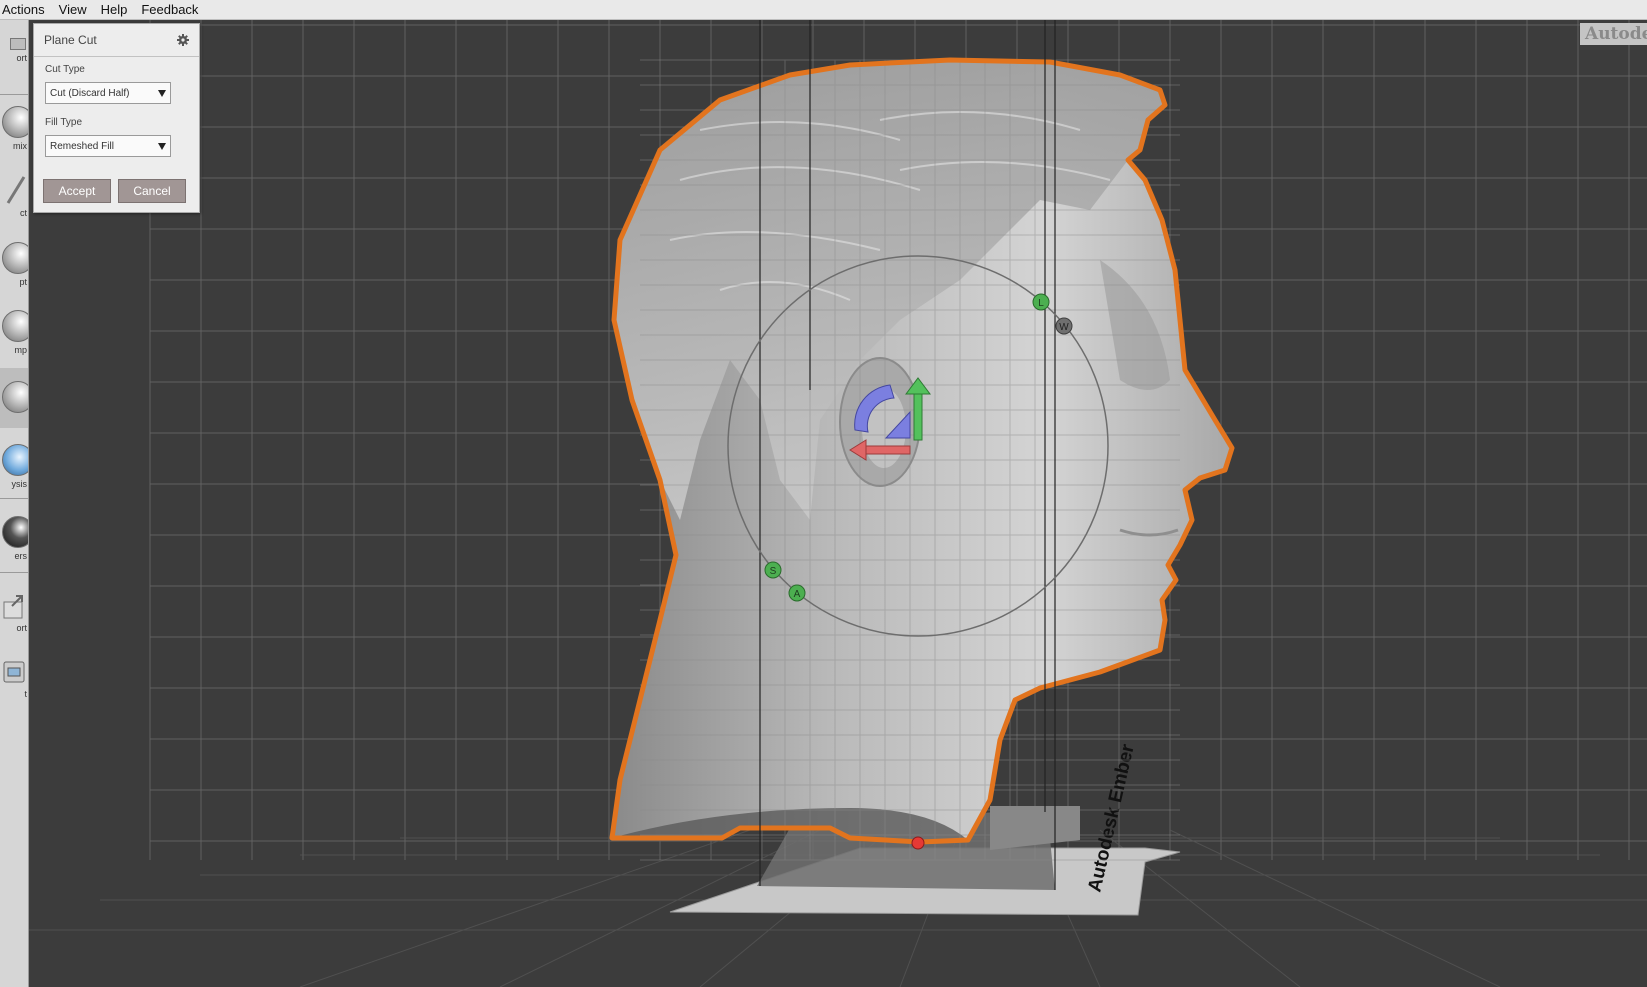  What do you see at coordinates (116, 40) in the screenshot?
I see `panel-header: Plane Cut` at bounding box center [116, 40].